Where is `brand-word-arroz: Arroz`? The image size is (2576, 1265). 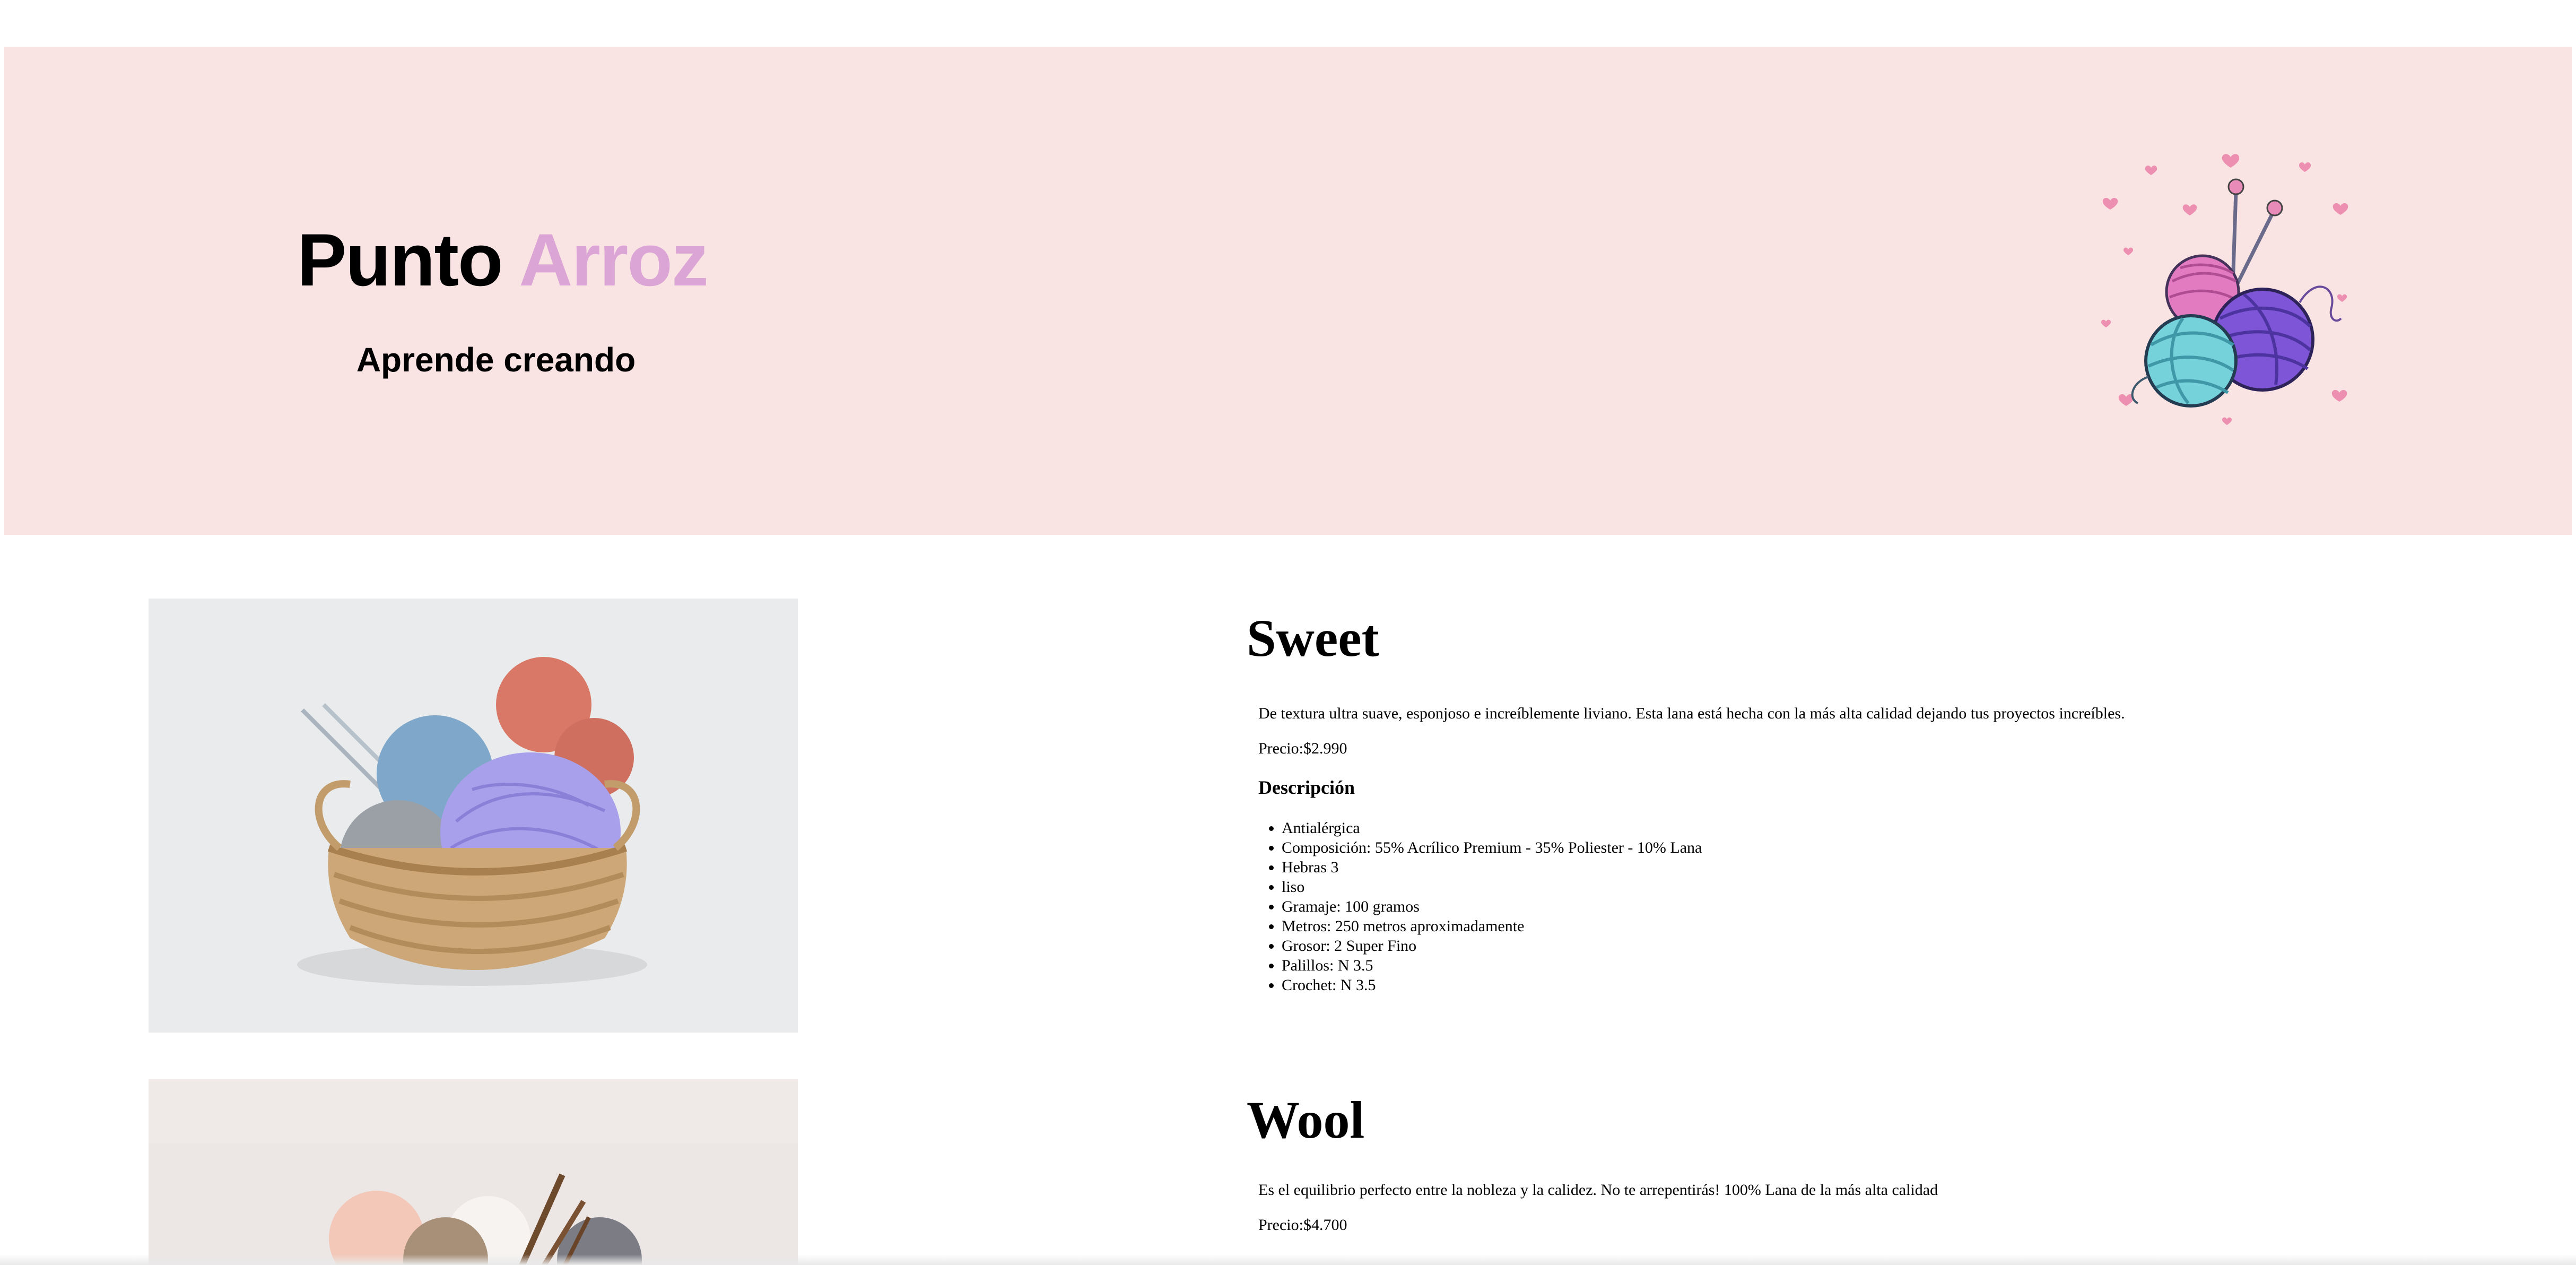 brand-word-arroz: Arroz is located at coordinates (614, 259).